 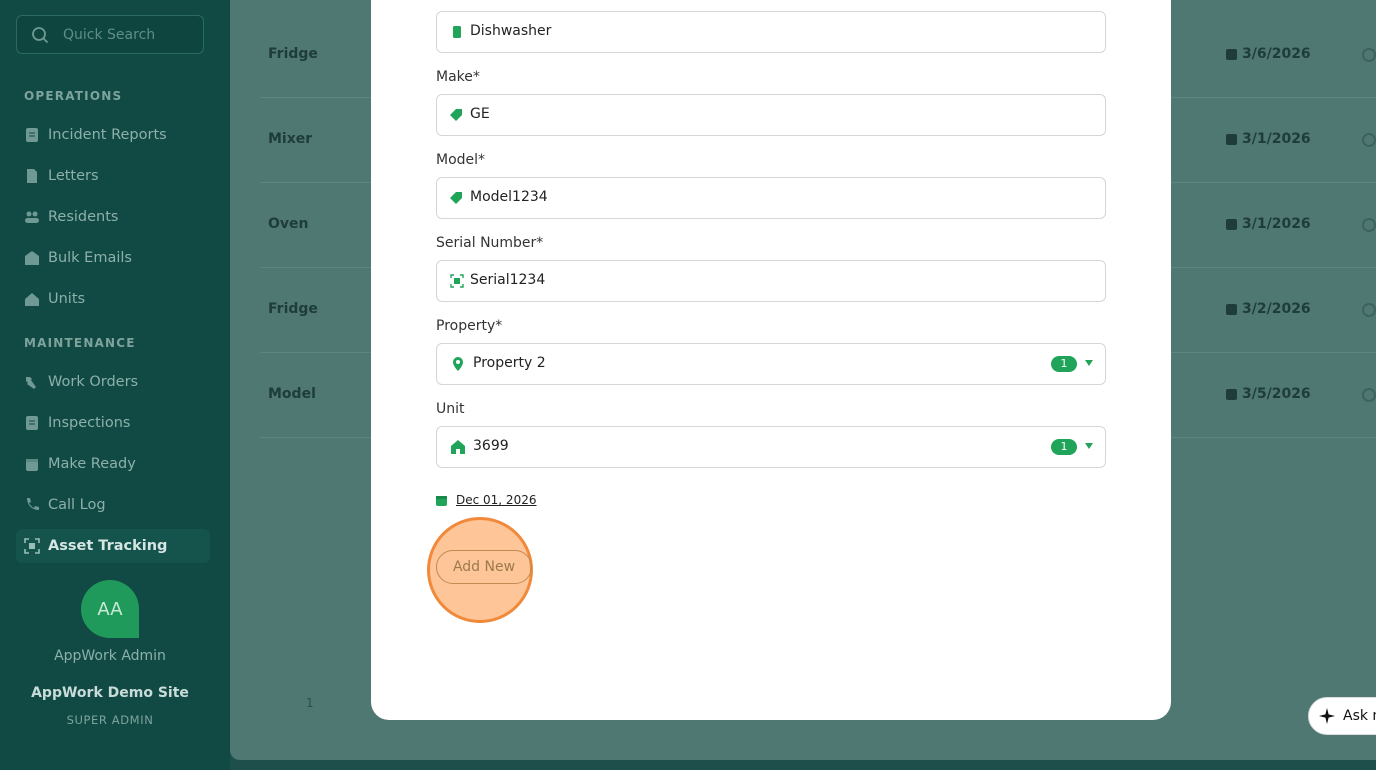 What do you see at coordinates (771, 447) in the screenshot?
I see `unit-select: 3699 1` at bounding box center [771, 447].